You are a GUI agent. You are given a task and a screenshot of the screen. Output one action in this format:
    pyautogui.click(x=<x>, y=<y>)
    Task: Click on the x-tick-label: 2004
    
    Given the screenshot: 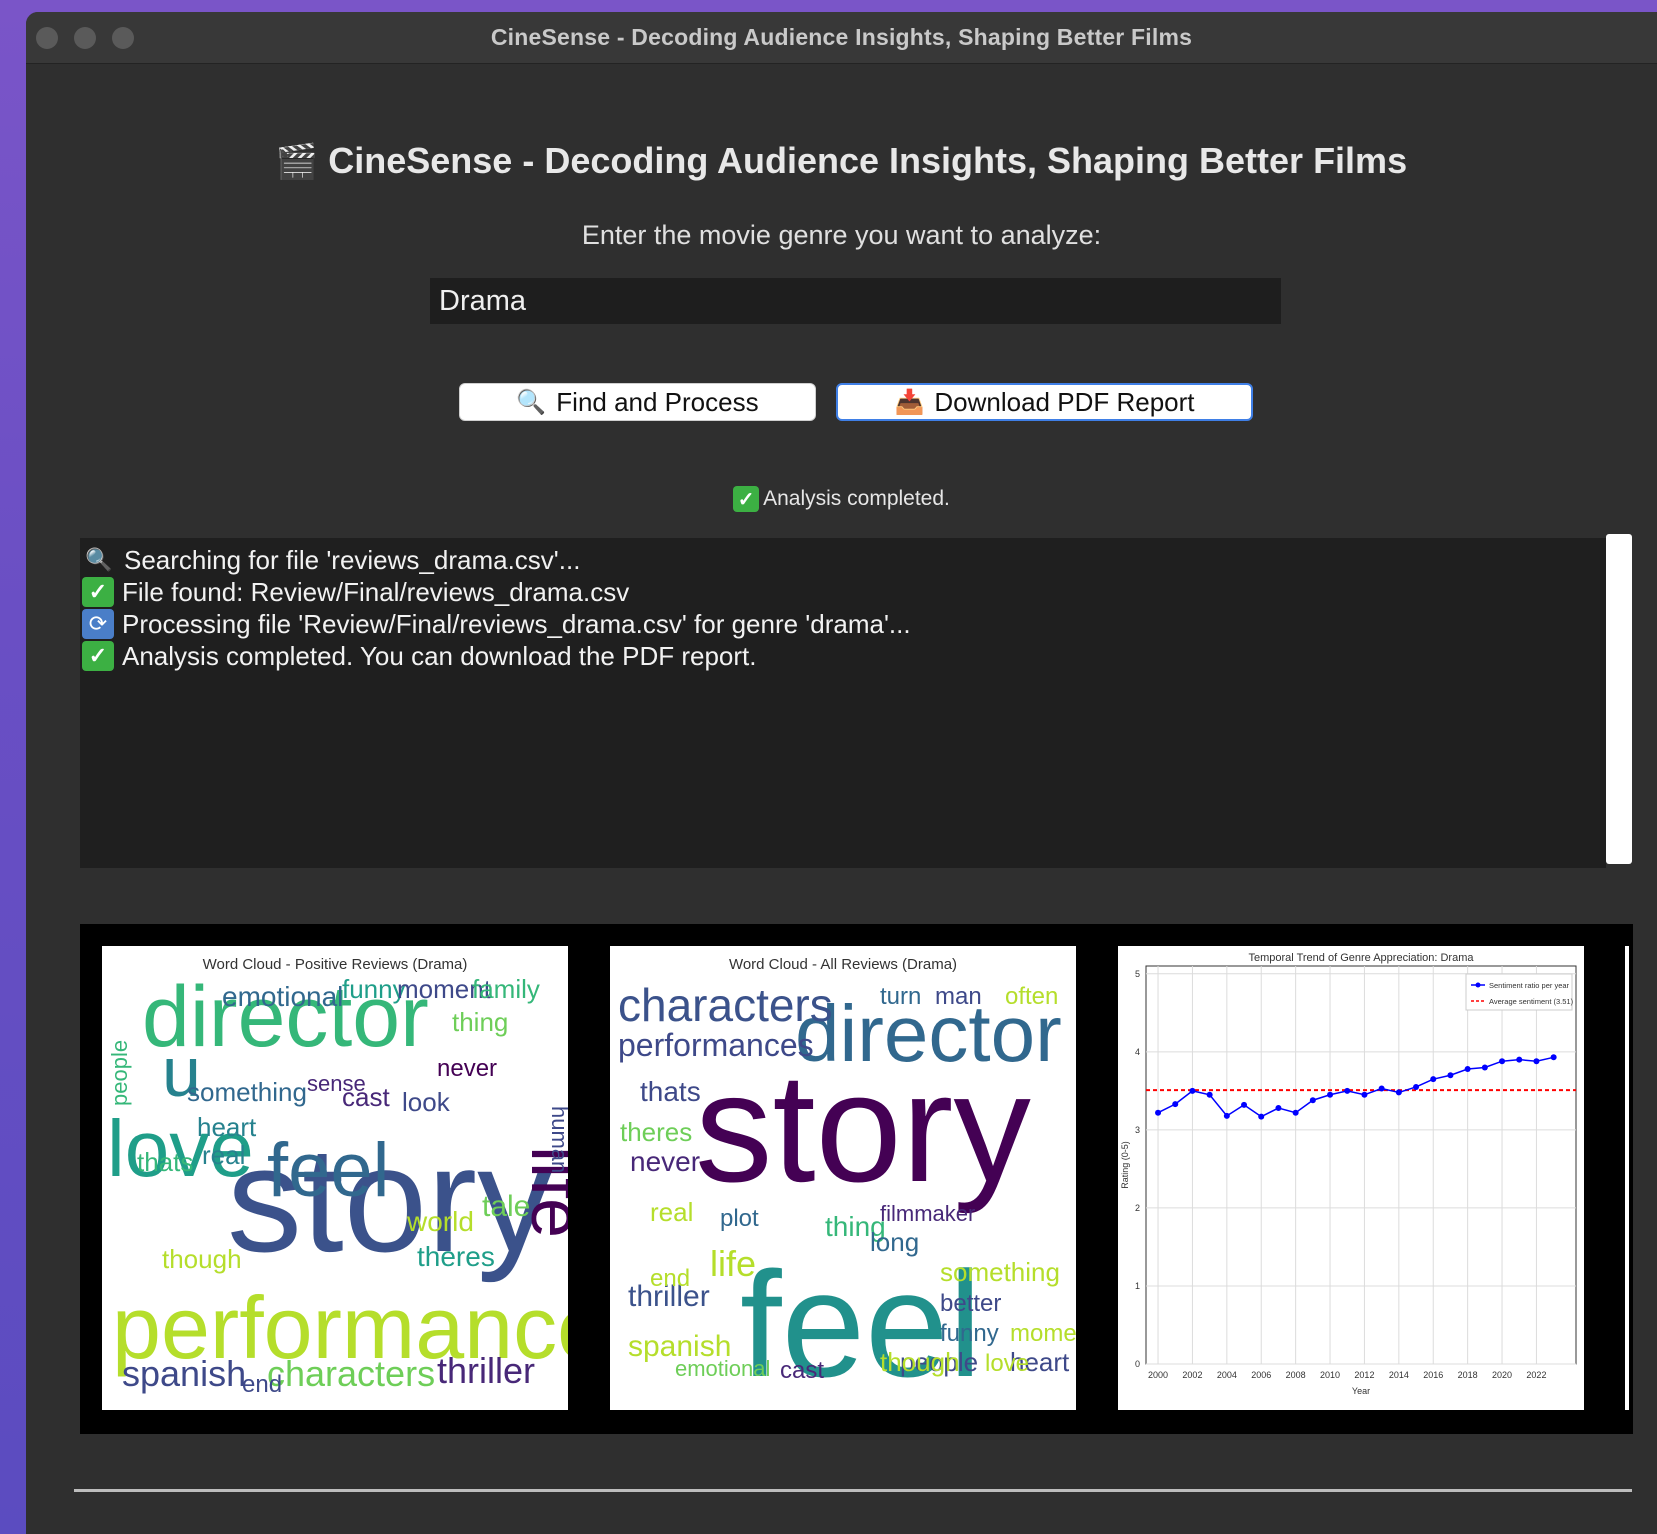 What is the action you would take?
    pyautogui.click(x=1227, y=1375)
    